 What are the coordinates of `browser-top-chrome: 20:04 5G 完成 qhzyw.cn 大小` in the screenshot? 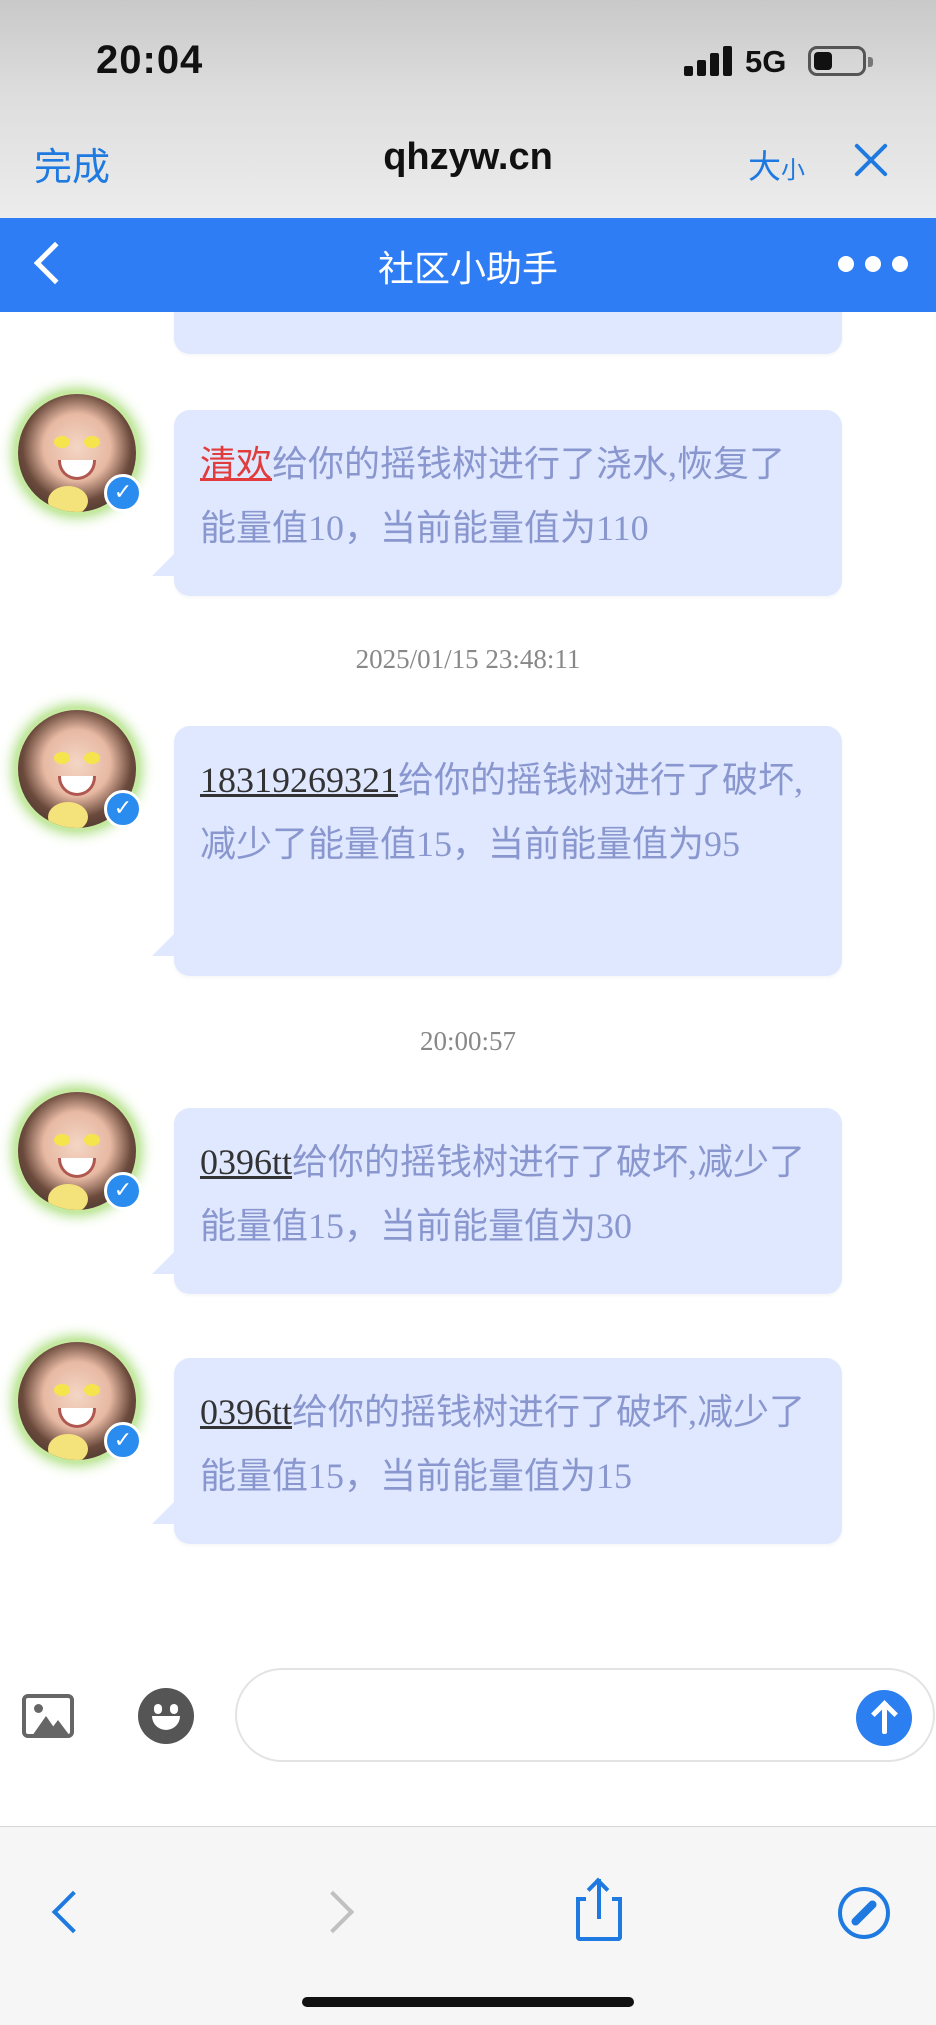 It's located at (468, 109).